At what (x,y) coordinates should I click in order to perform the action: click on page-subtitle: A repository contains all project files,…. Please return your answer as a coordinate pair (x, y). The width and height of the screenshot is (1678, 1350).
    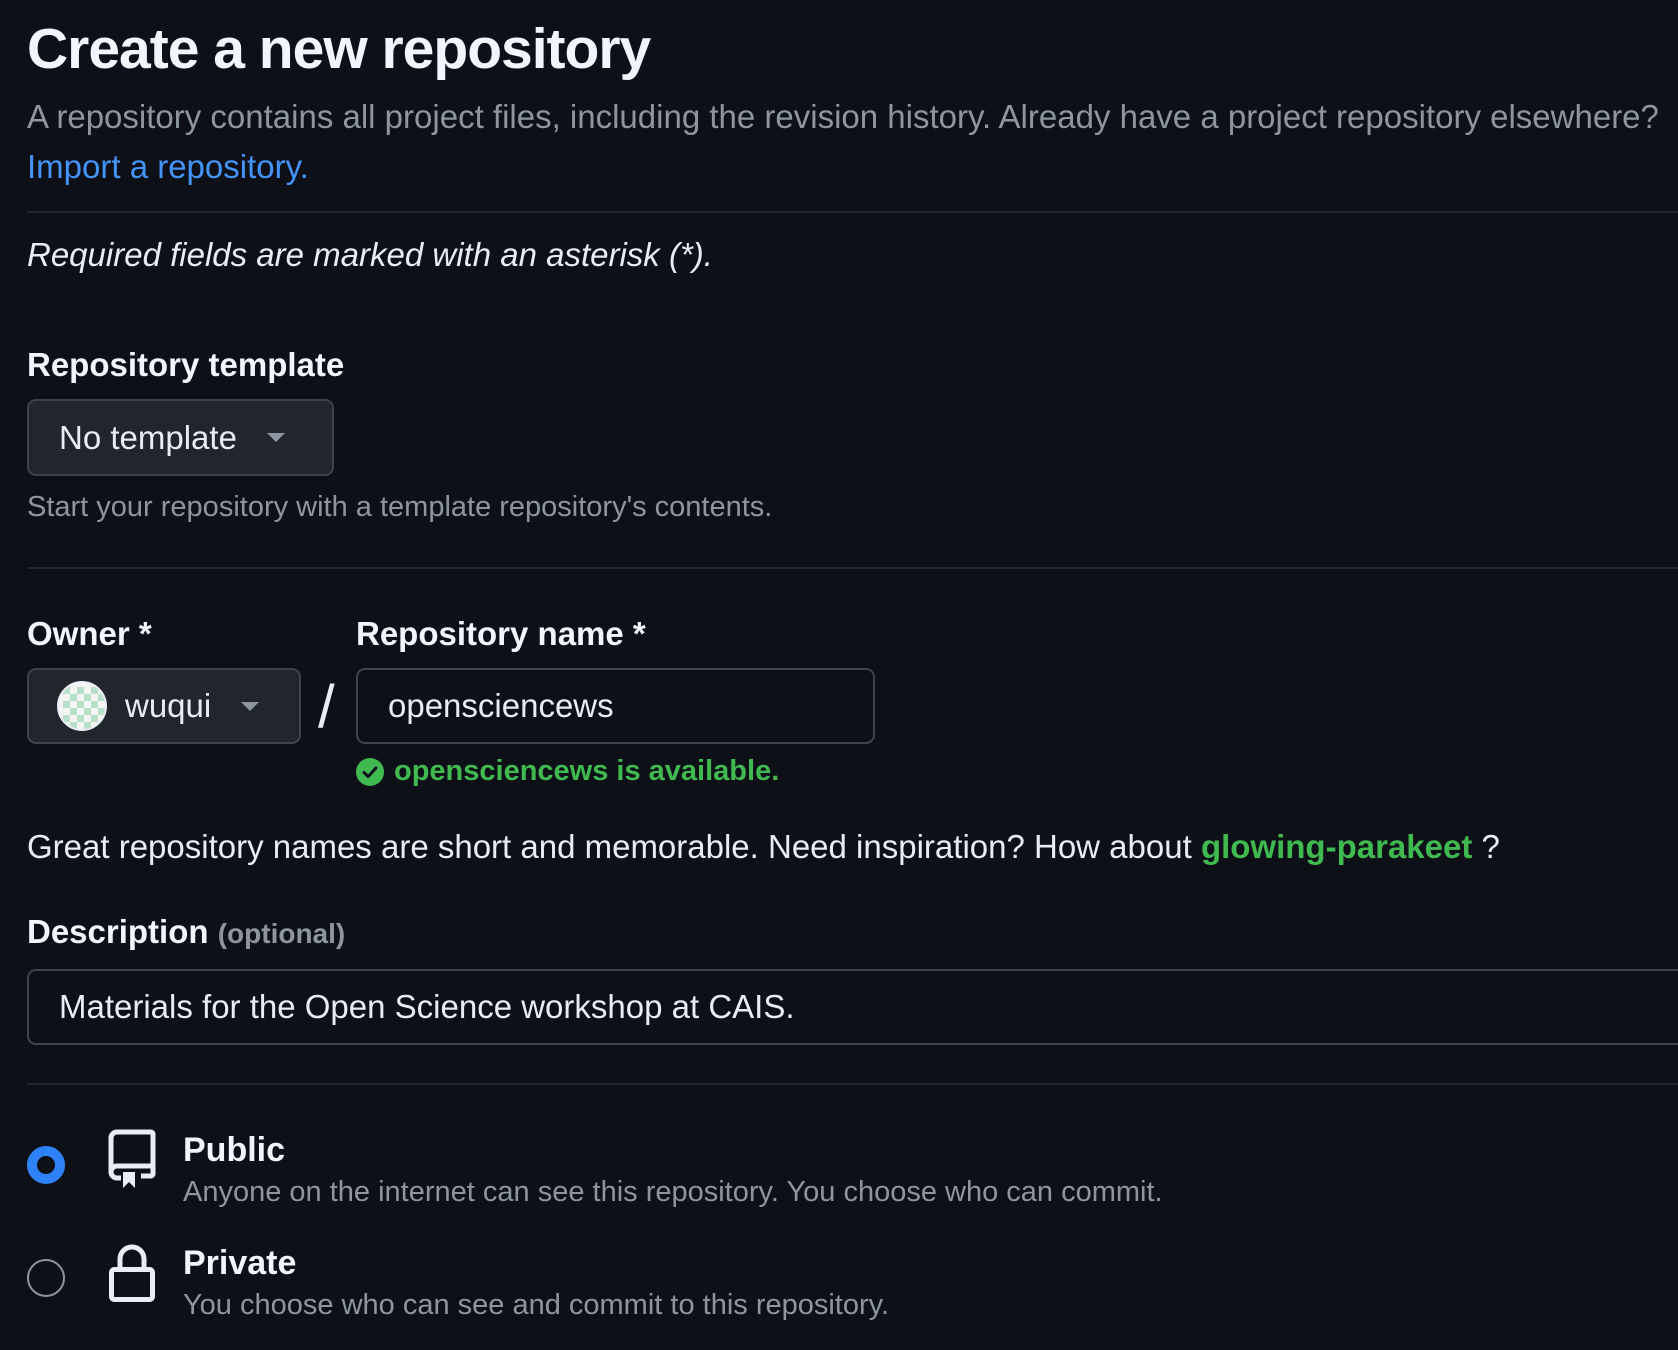
    Looking at the image, I should click on (847, 142).